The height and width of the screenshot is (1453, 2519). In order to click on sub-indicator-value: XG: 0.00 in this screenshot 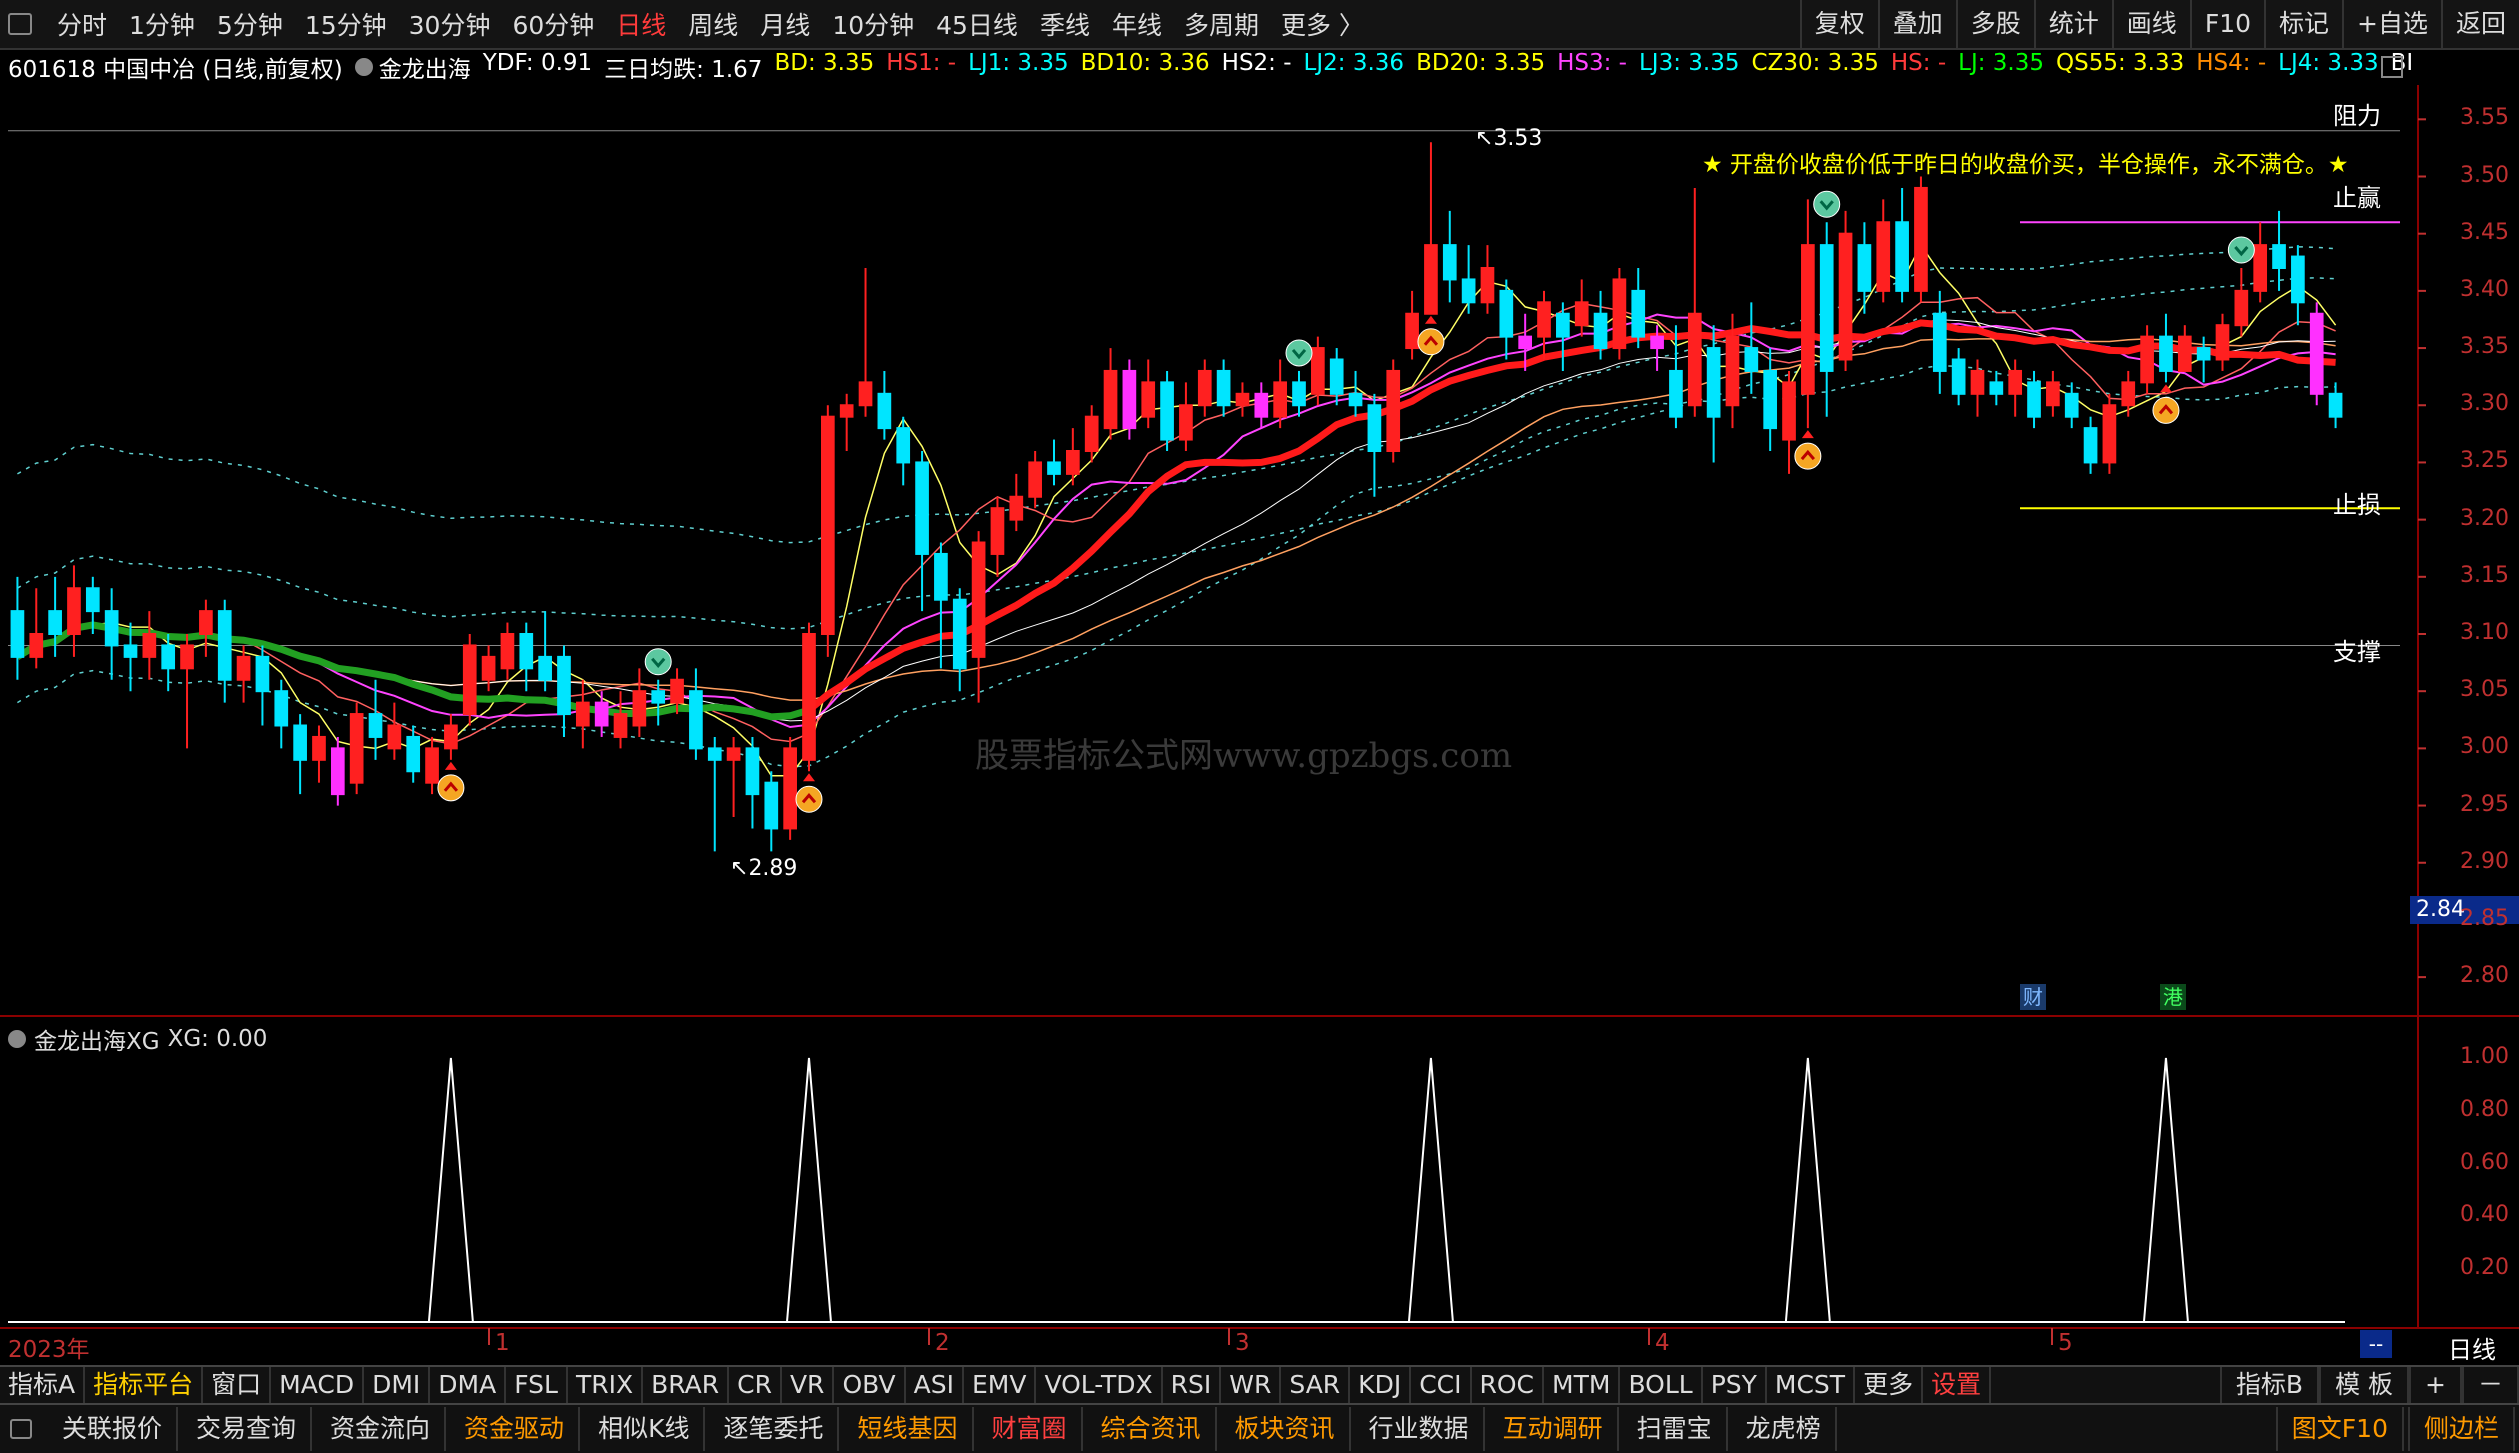, I will do `click(217, 1039)`.